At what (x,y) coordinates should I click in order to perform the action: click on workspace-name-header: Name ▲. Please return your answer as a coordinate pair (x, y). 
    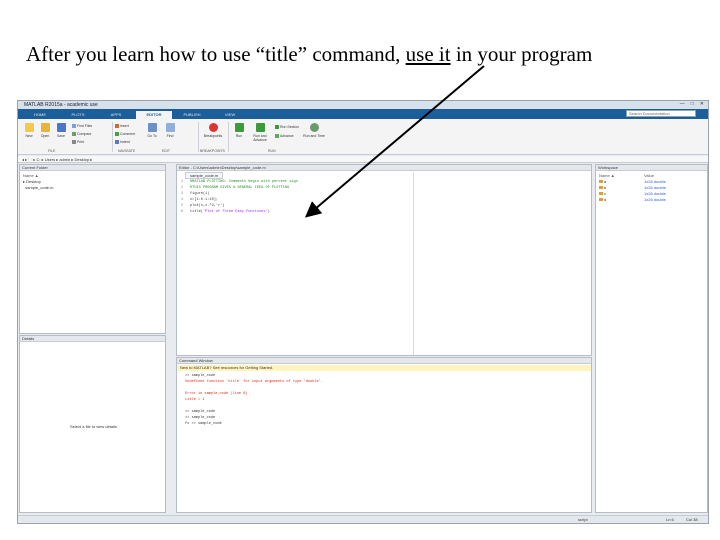
    Looking at the image, I should click on (607, 175).